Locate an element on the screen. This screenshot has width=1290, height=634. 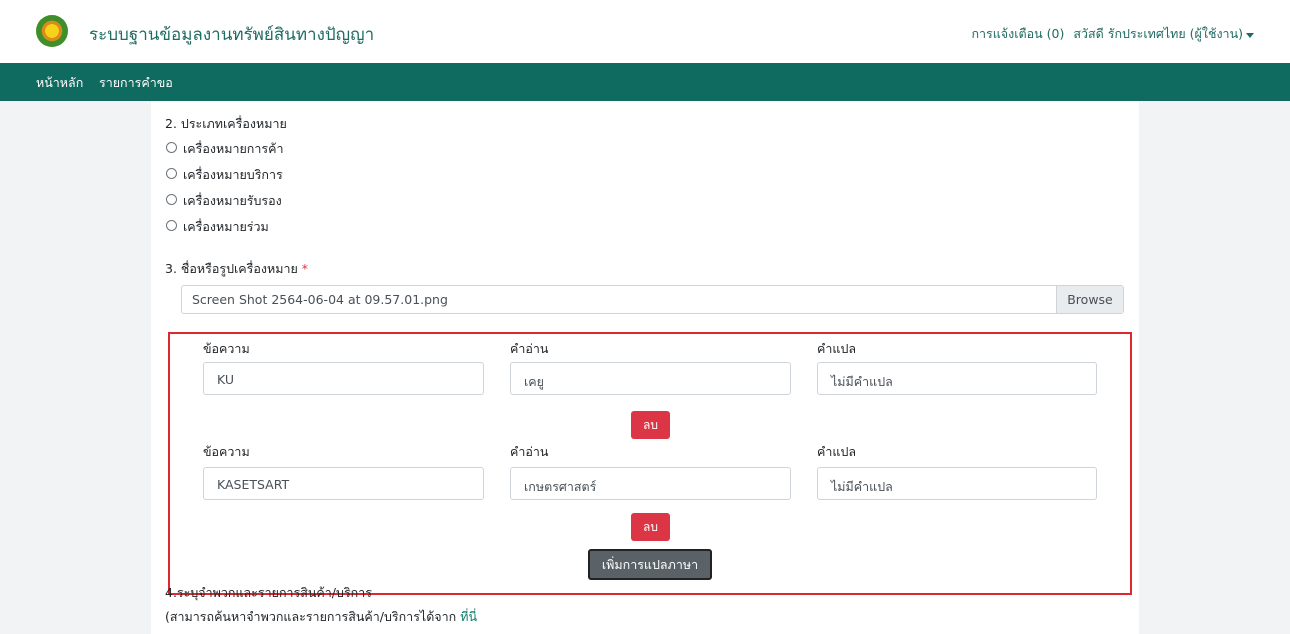
app-title: ระบบฐานข้อมูลงานทรัพย์สินทางปัญญา is located at coordinates (231, 34).